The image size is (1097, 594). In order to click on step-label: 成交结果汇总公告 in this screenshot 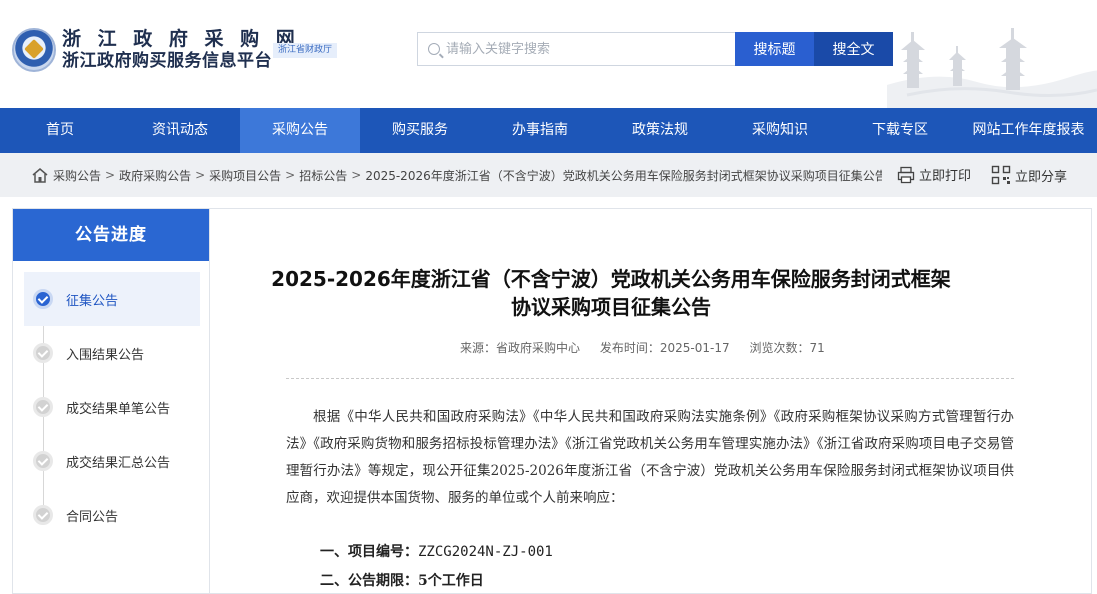, I will do `click(118, 463)`.